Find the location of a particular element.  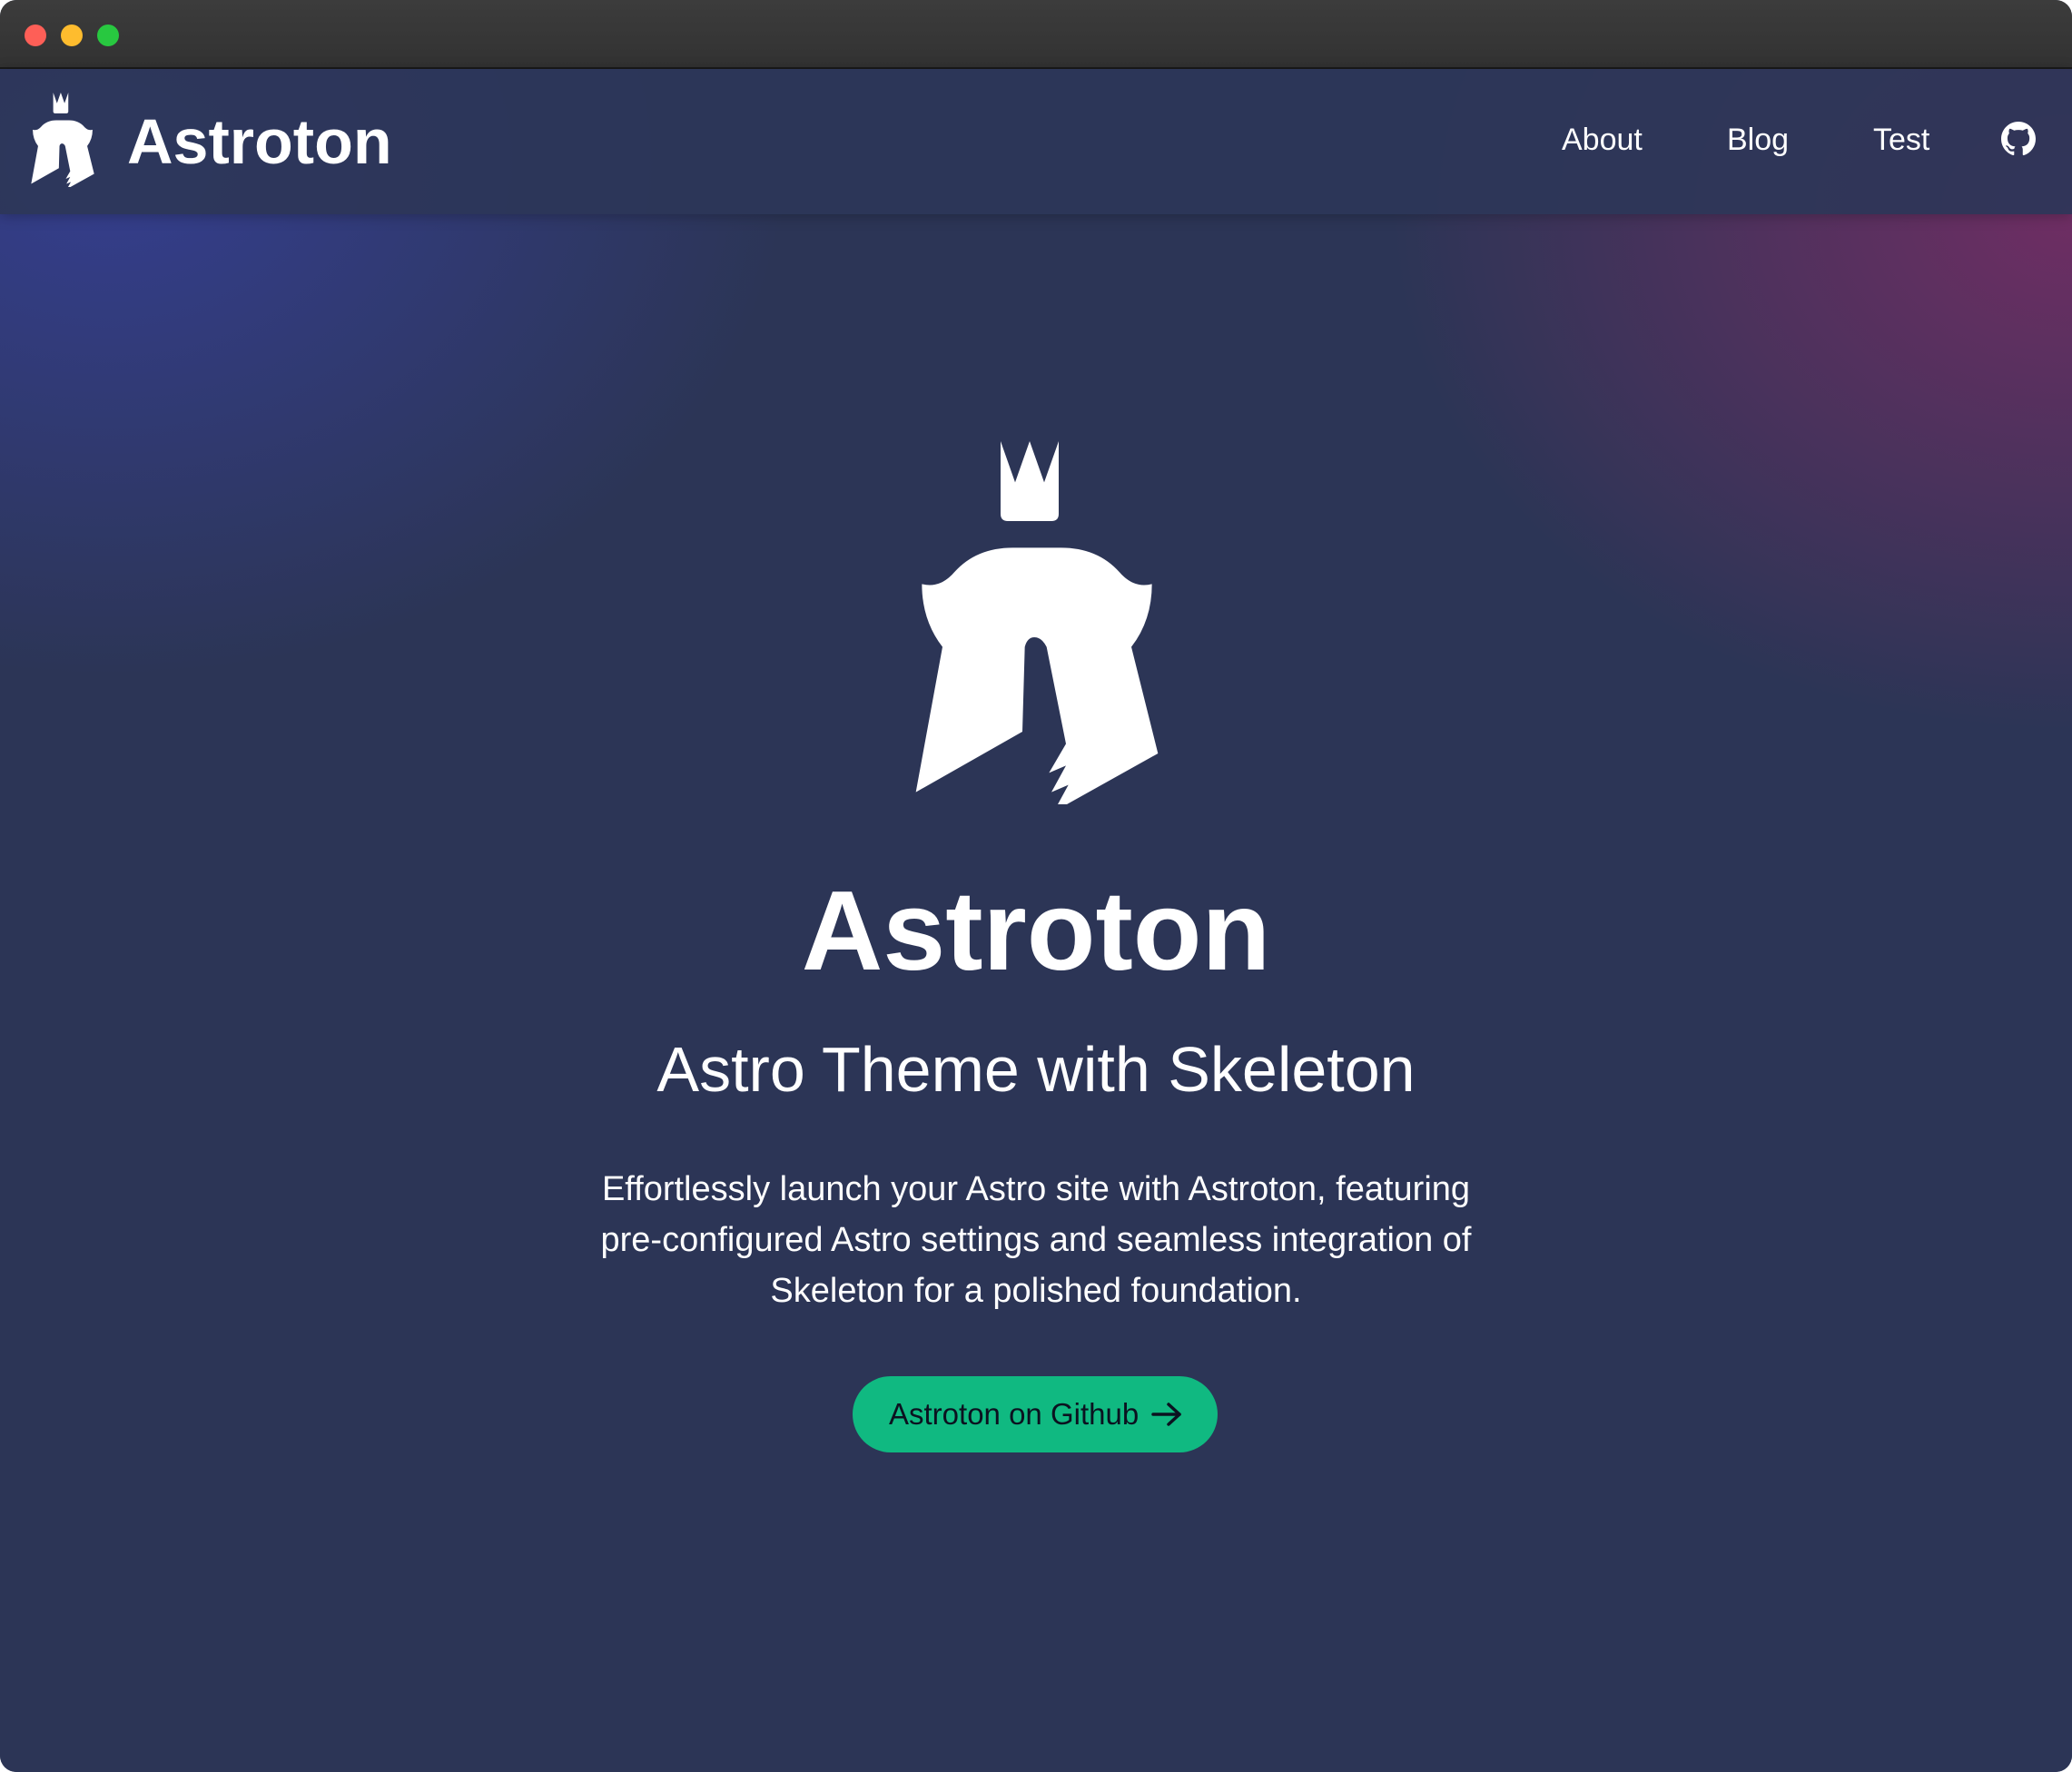

nav-link-about: About is located at coordinates (1602, 140).